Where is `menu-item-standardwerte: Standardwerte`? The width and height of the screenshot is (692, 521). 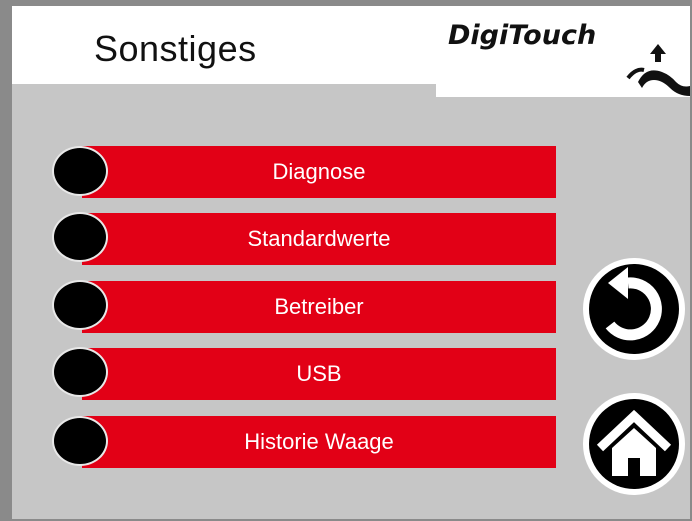
menu-item-standardwerte: Standardwerte is located at coordinates (319, 239).